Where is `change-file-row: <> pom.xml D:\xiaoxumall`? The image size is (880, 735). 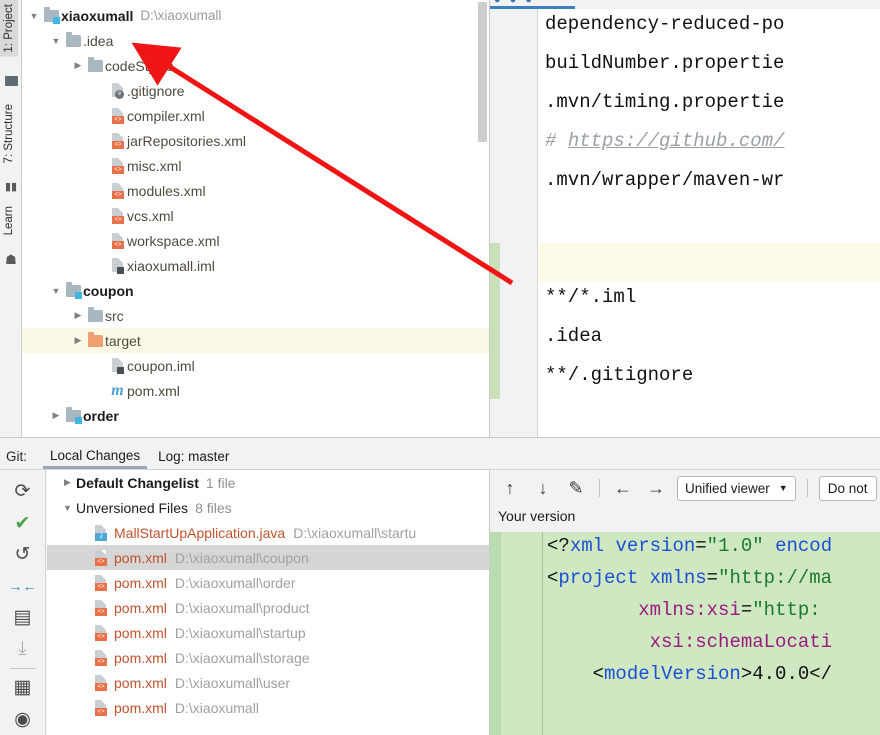
change-file-row: <> pom.xml D:\xiaoxumall is located at coordinates (268, 707).